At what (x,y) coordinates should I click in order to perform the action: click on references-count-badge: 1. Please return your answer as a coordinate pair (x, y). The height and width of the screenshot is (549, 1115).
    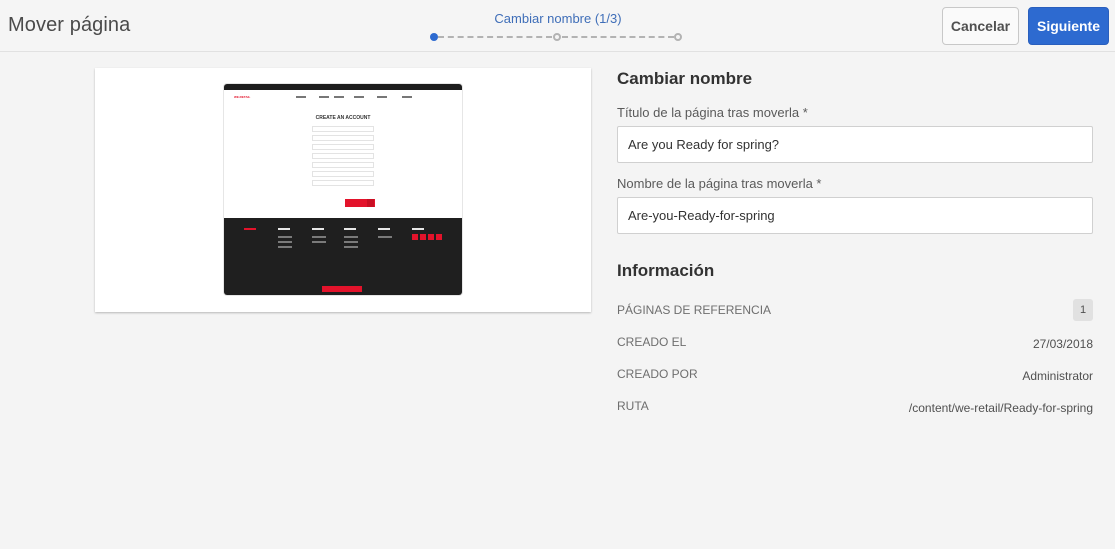
    Looking at the image, I should click on (1083, 310).